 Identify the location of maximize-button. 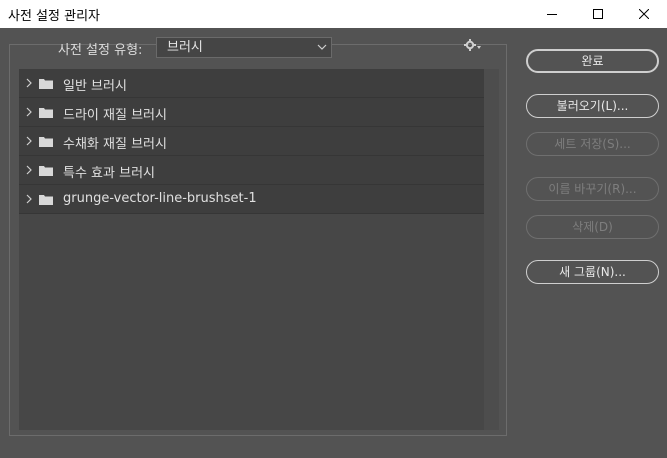
(598, 14).